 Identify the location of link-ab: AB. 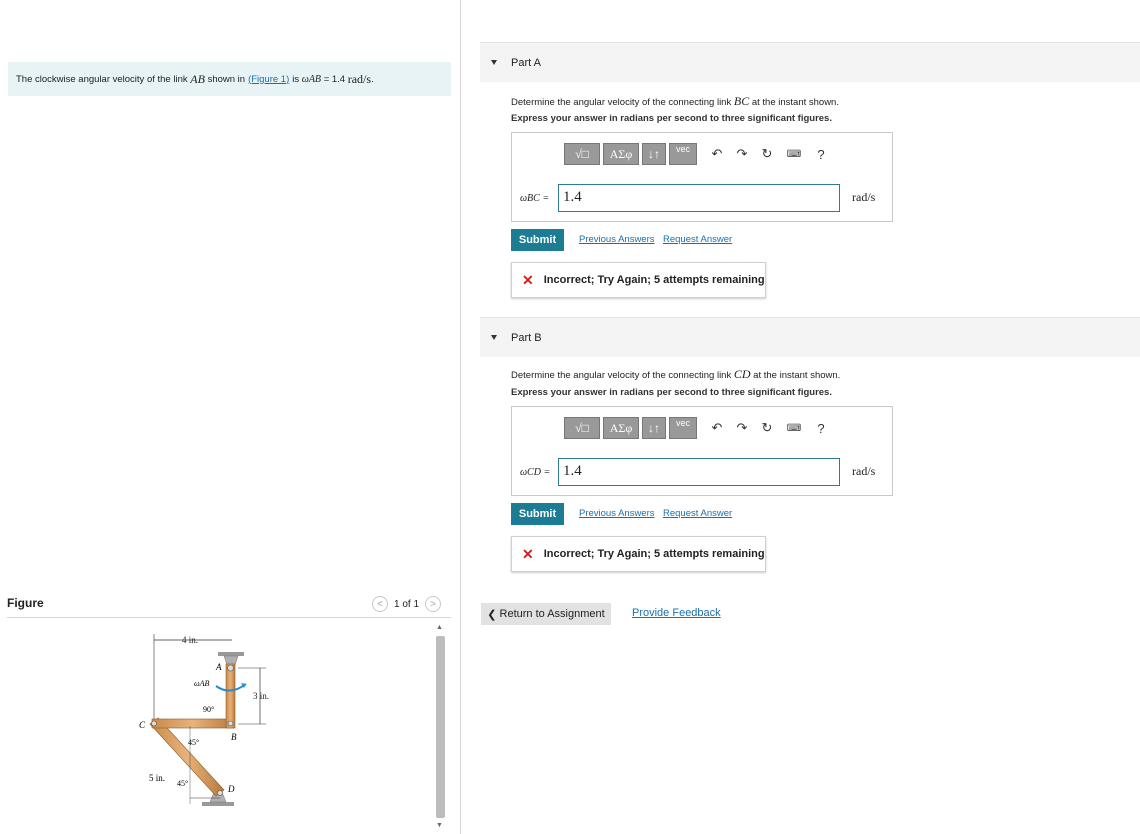
(197, 78).